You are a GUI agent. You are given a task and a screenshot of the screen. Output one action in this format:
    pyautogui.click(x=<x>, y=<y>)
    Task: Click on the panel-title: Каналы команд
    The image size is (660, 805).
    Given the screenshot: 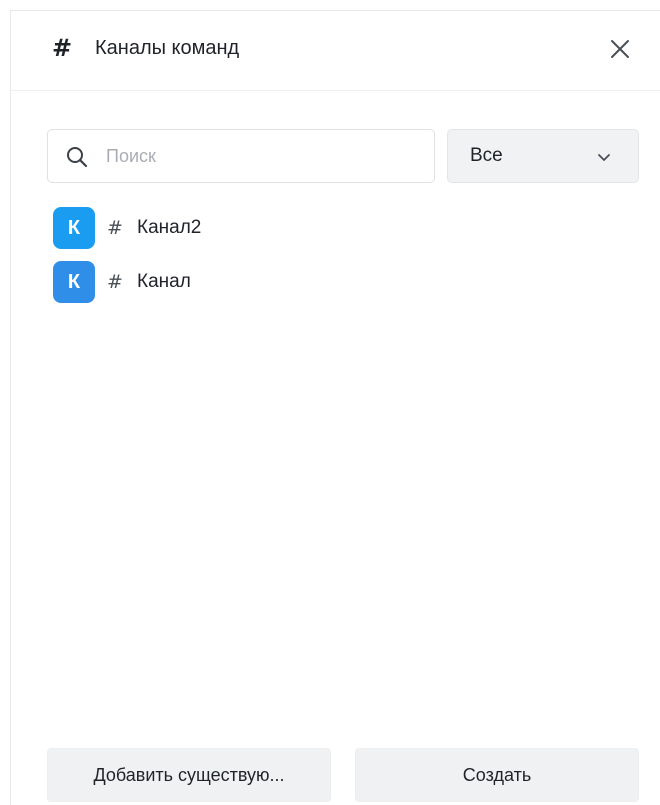 What is the action you would take?
    pyautogui.click(x=167, y=48)
    